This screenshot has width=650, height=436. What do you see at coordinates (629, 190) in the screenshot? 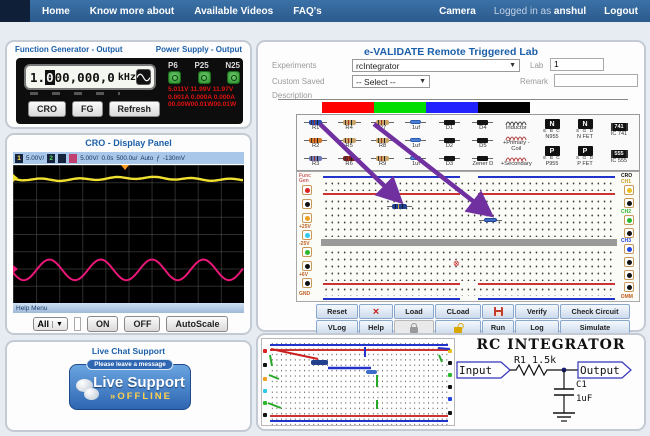
I see `ch1-terminal` at bounding box center [629, 190].